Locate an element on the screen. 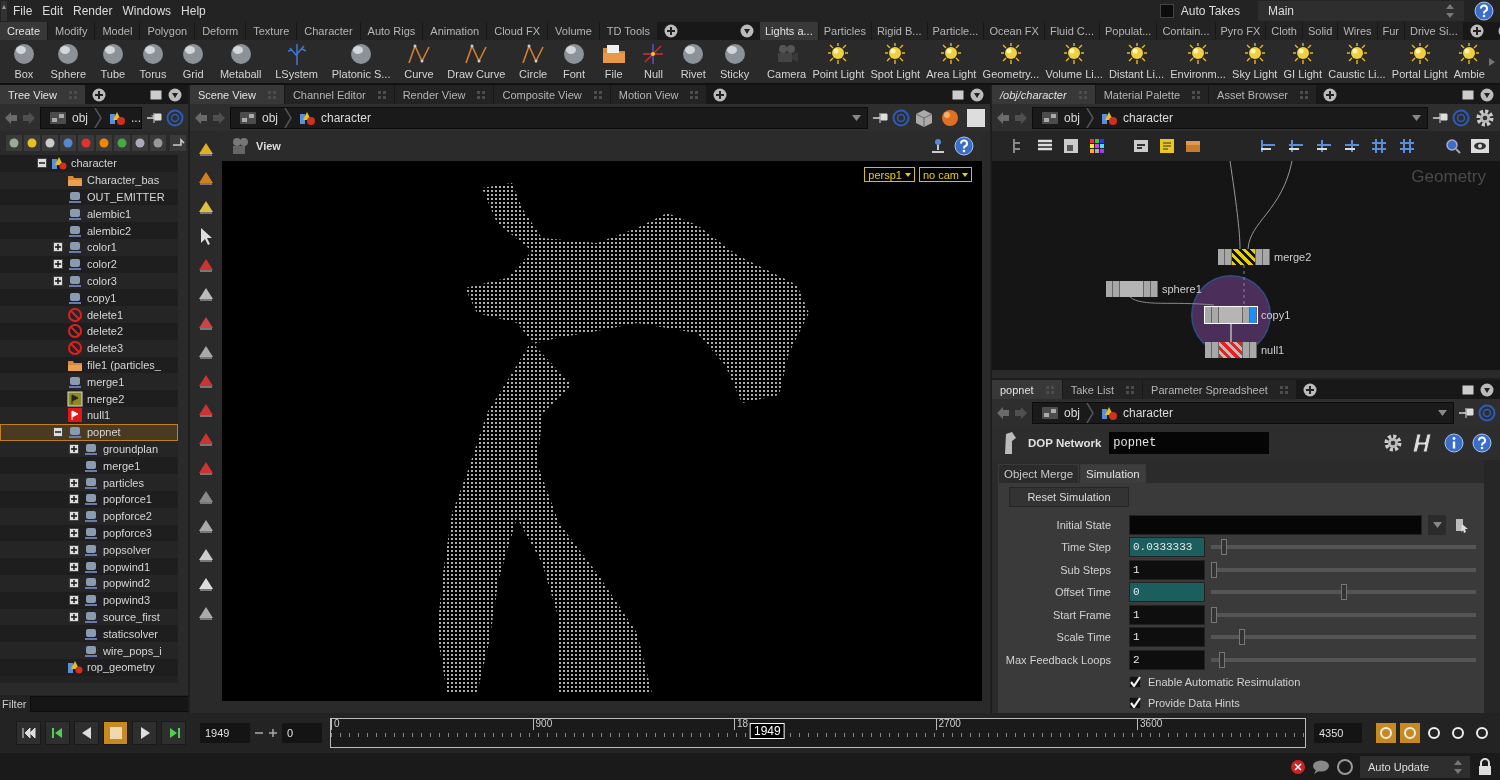  caret-icon is located at coordinates (856, 117).